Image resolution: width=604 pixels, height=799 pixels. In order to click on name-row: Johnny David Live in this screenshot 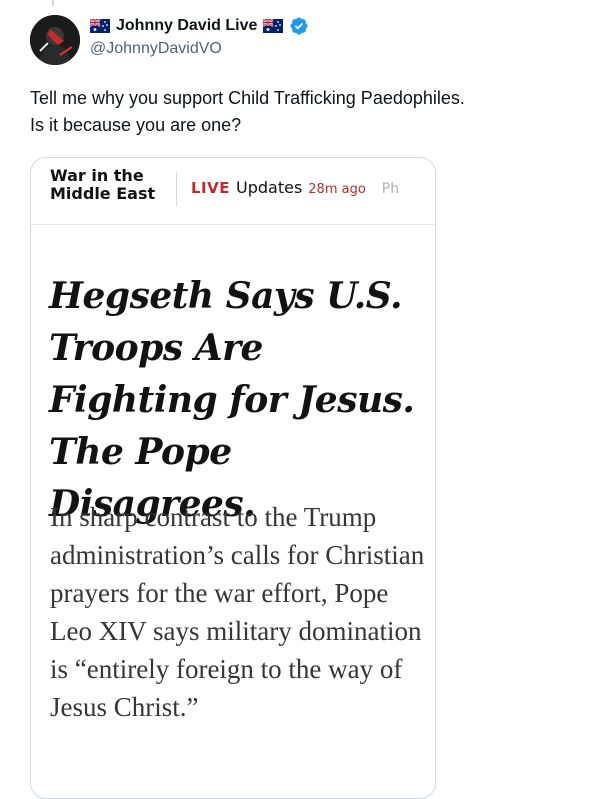, I will do `click(336, 26)`.